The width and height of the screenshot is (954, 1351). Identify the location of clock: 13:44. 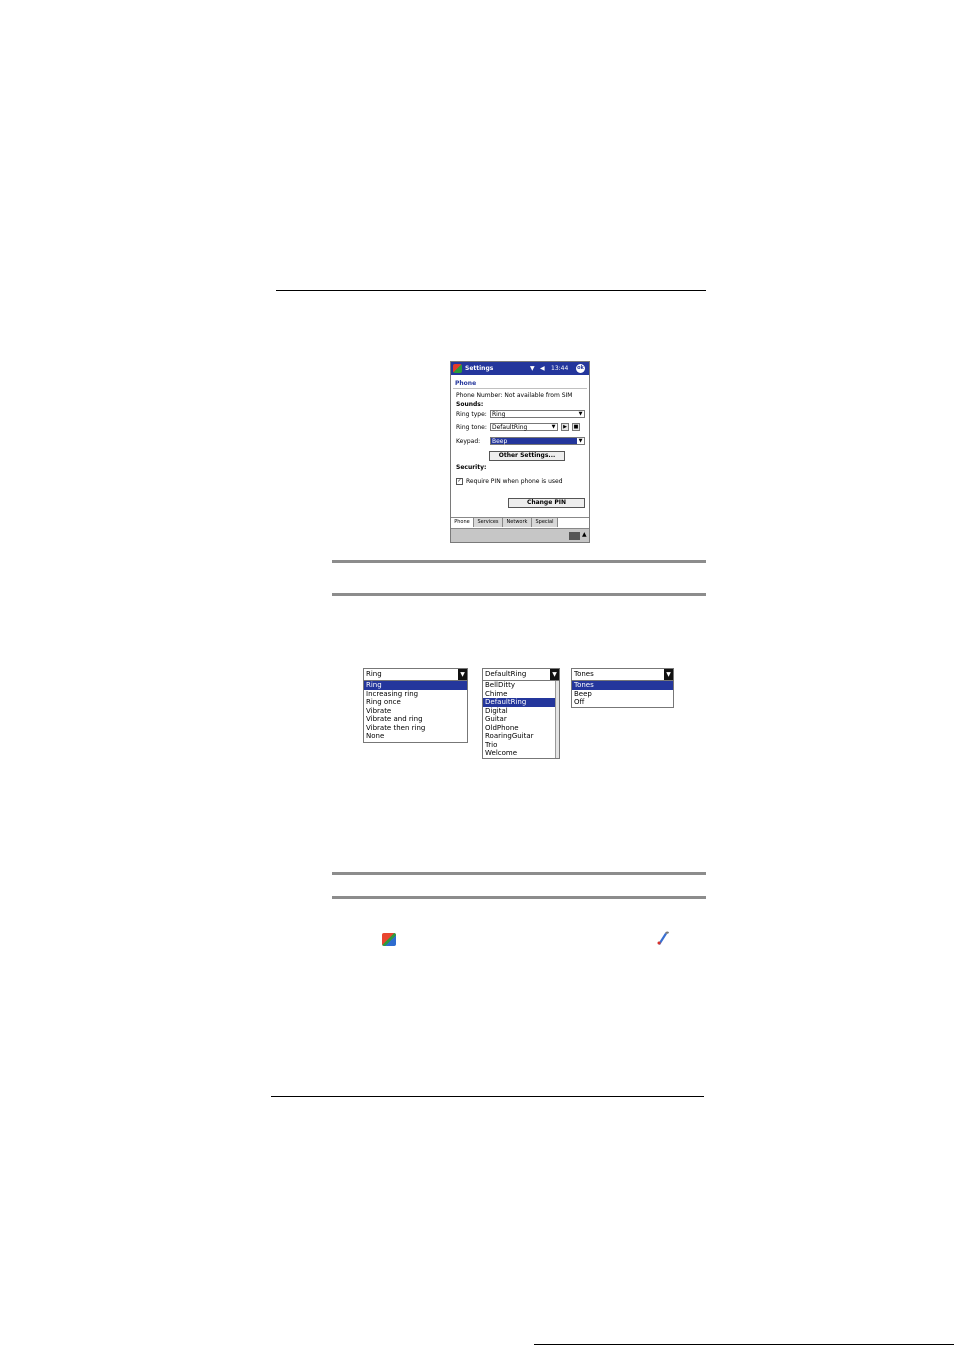
(559, 368).